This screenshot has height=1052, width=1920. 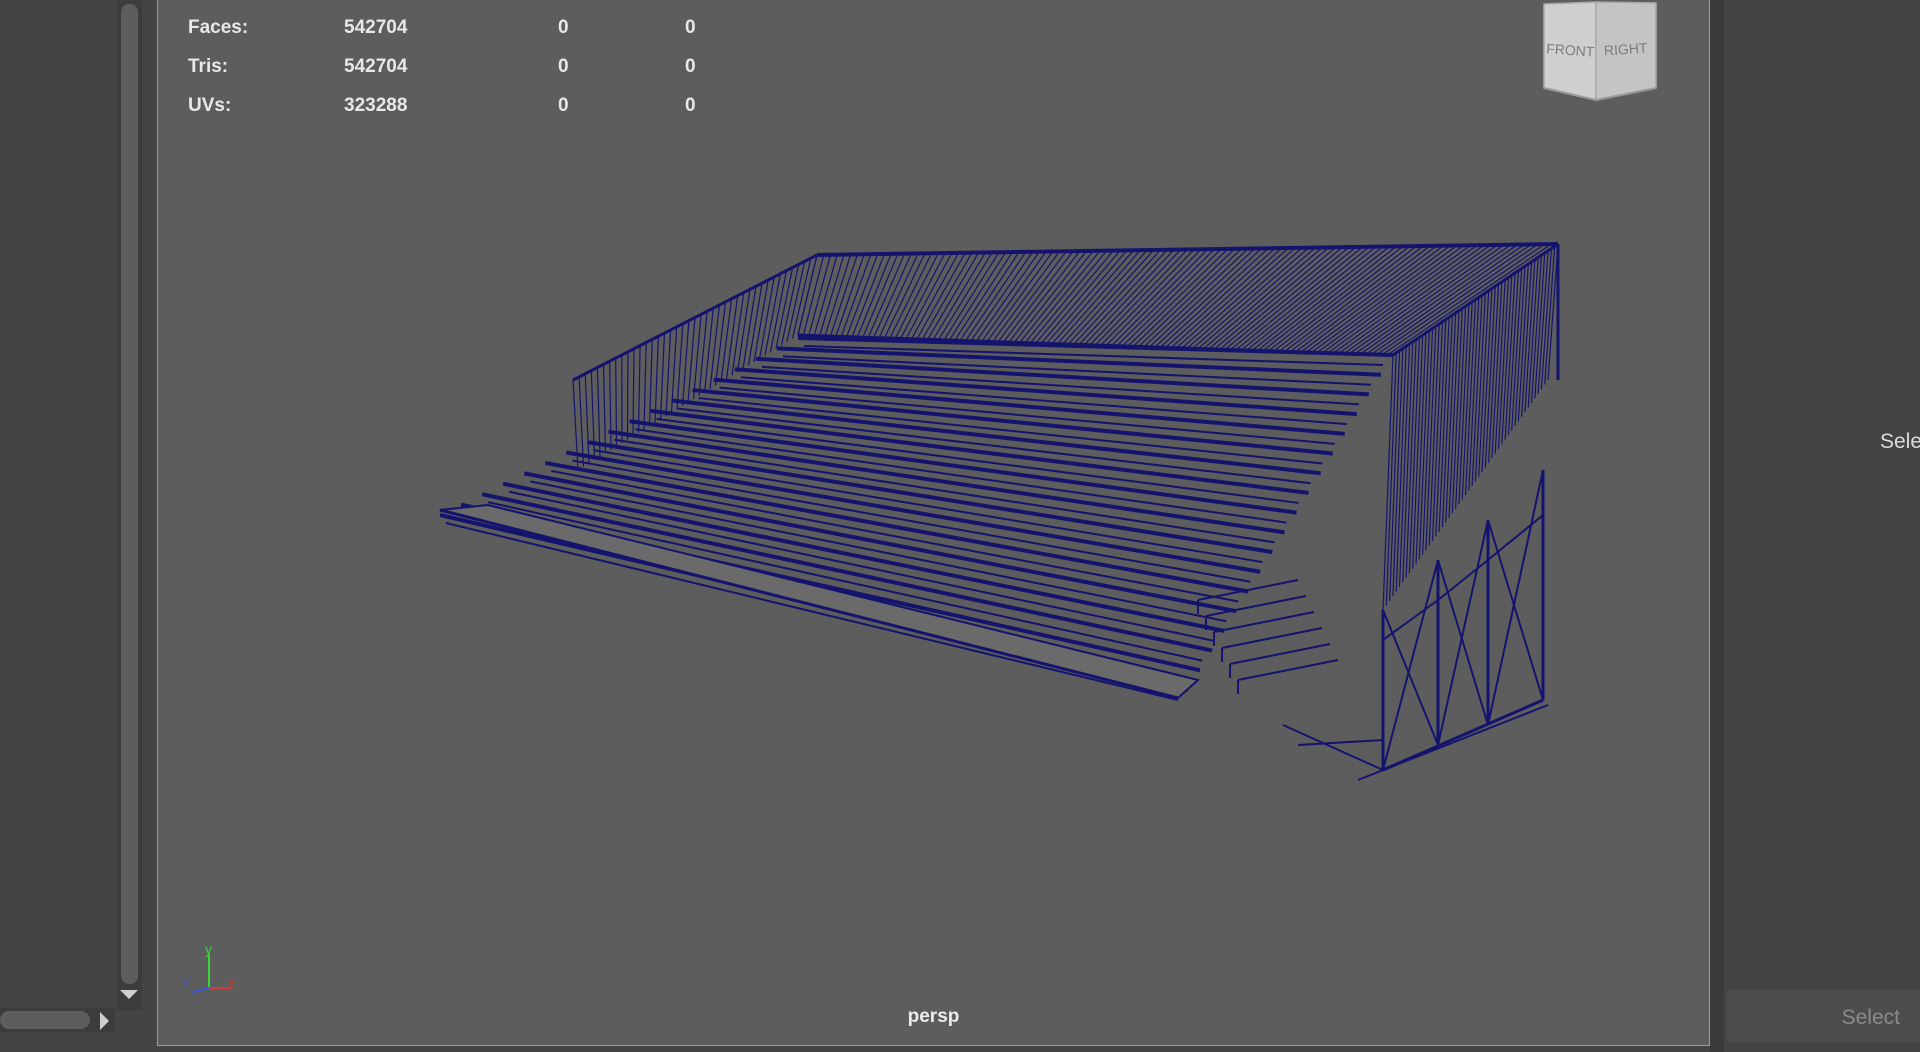 What do you see at coordinates (129, 994) in the screenshot?
I see `scroll-down-arrow-icon` at bounding box center [129, 994].